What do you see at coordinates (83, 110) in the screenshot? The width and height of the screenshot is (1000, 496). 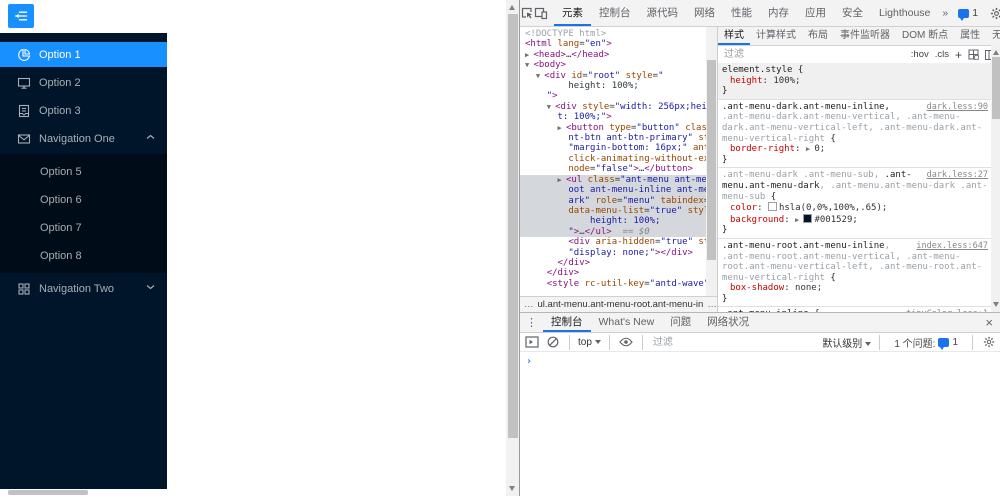 I see `sidebar-item-option-3: Option 3` at bounding box center [83, 110].